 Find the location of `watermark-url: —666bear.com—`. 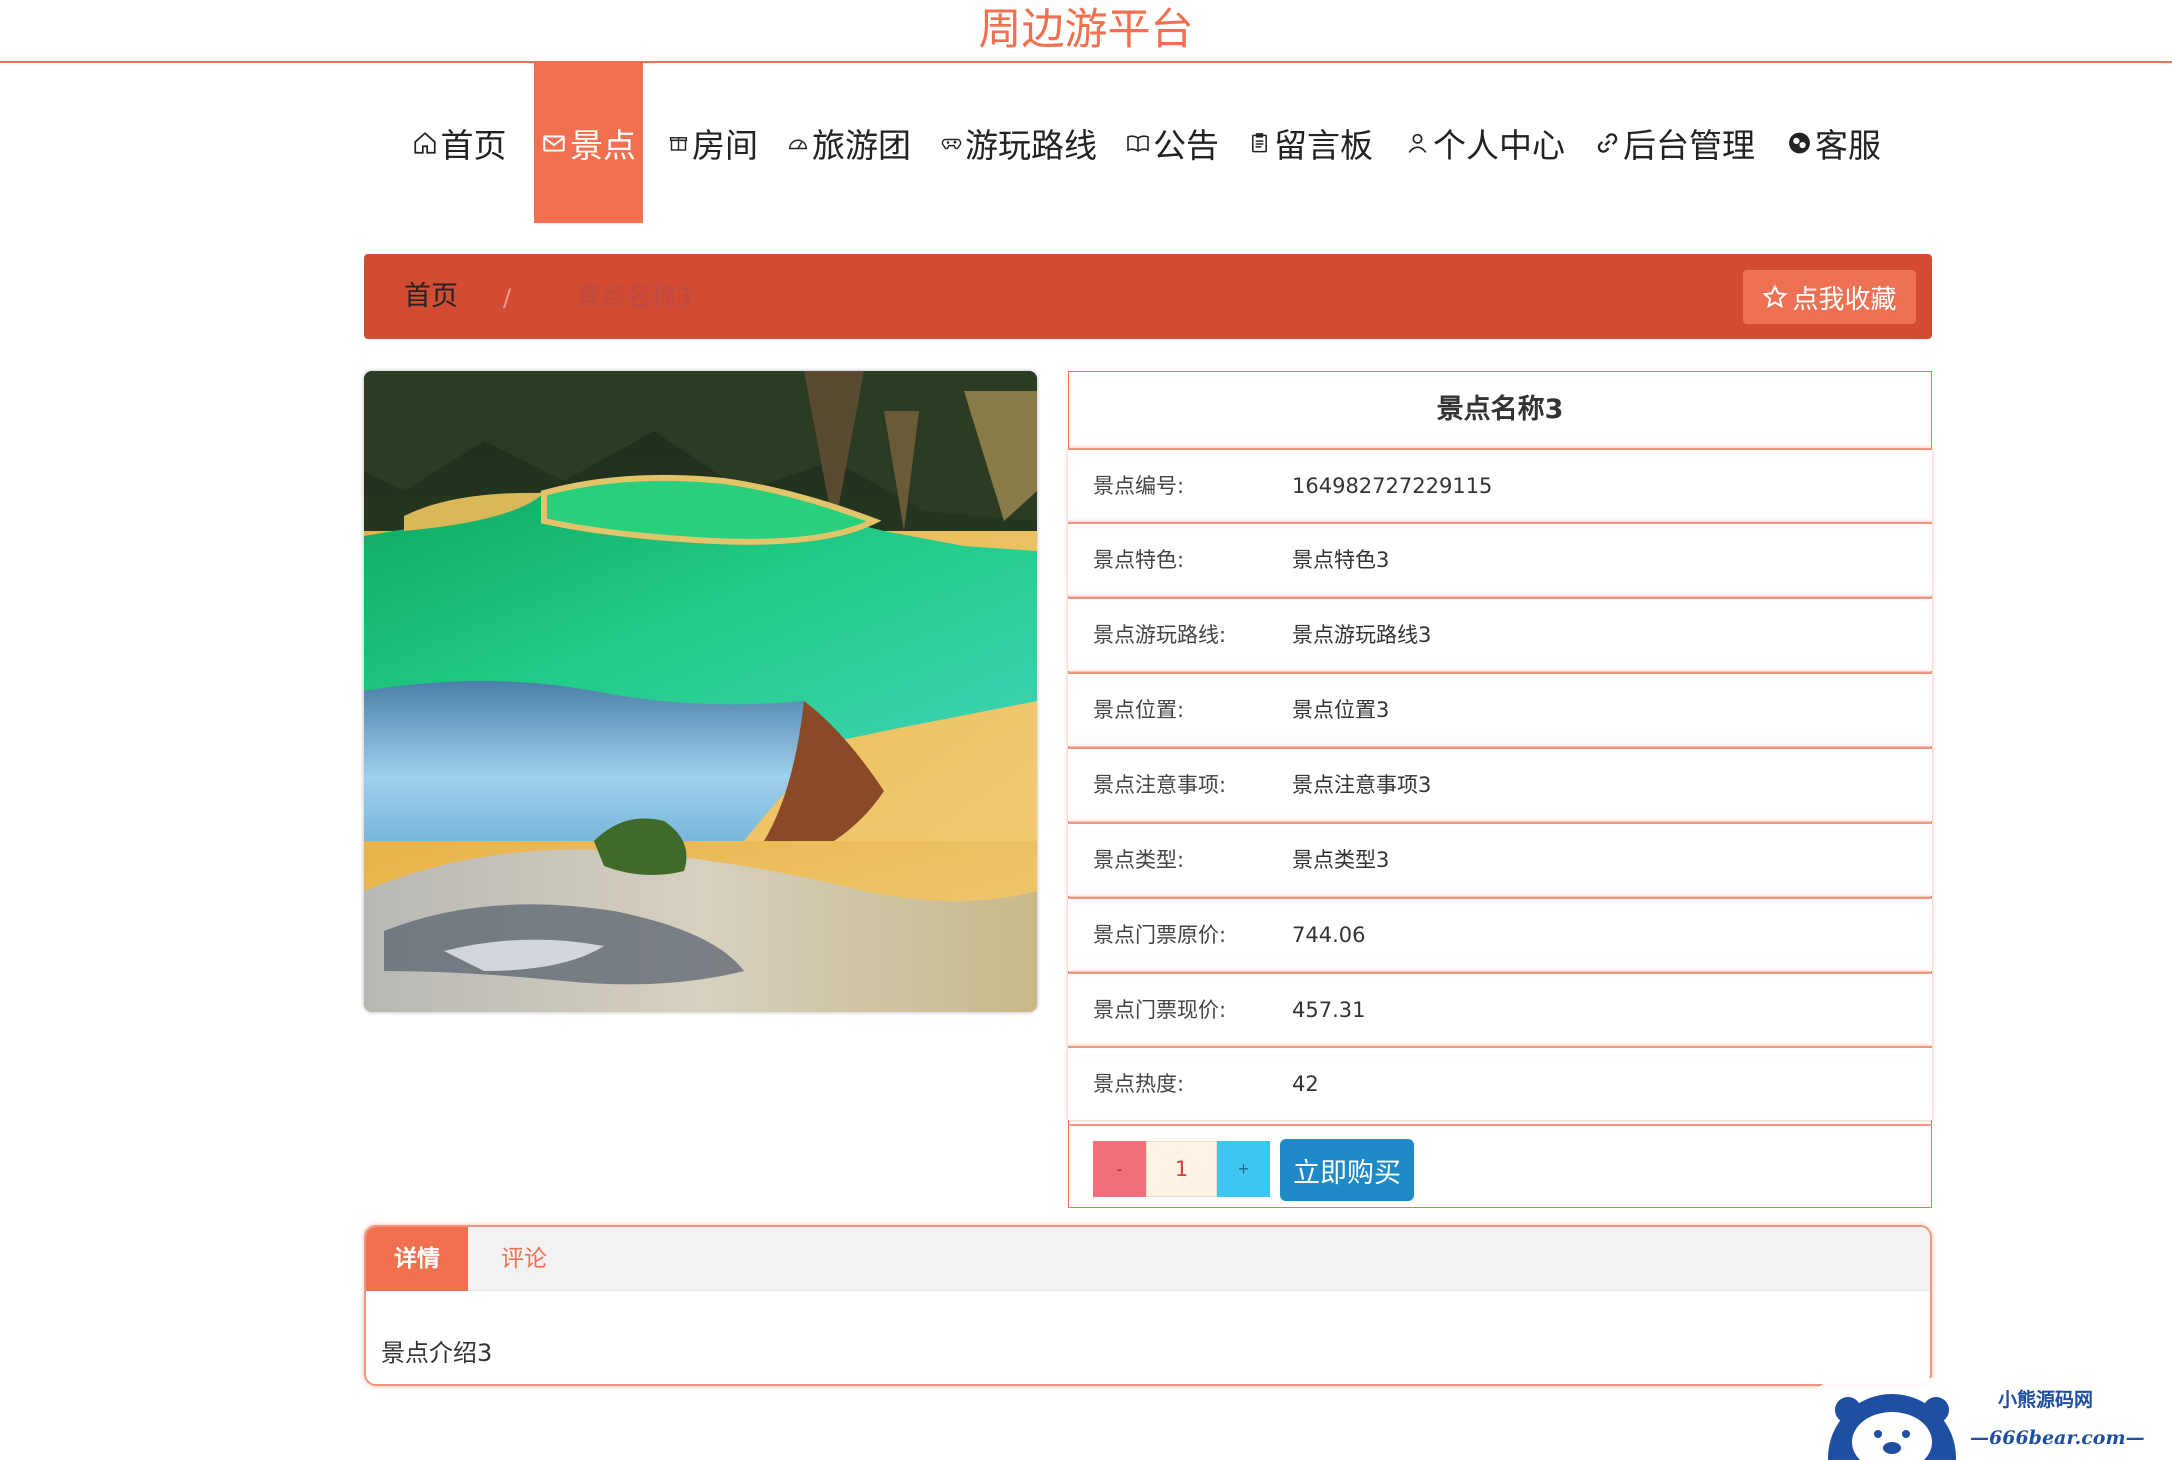

watermark-url: —666bear.com— is located at coordinates (2057, 1438).